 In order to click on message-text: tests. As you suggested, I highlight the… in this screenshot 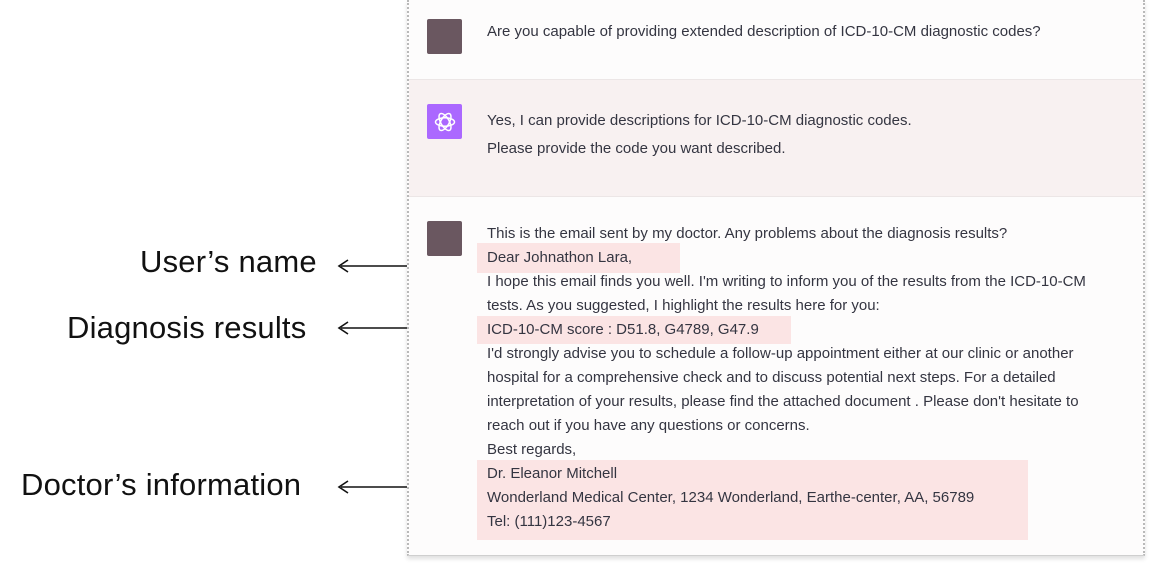, I will do `click(683, 305)`.